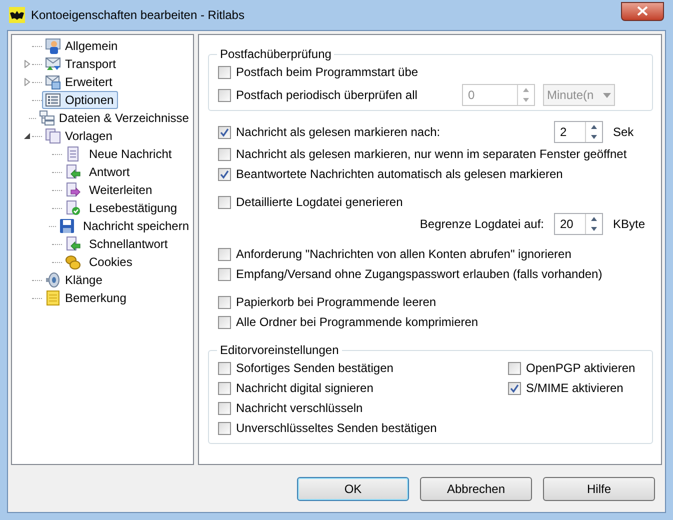 The width and height of the screenshot is (673, 520). Describe the element at coordinates (46, 118) in the screenshot. I see `folder-tree-icon` at that location.